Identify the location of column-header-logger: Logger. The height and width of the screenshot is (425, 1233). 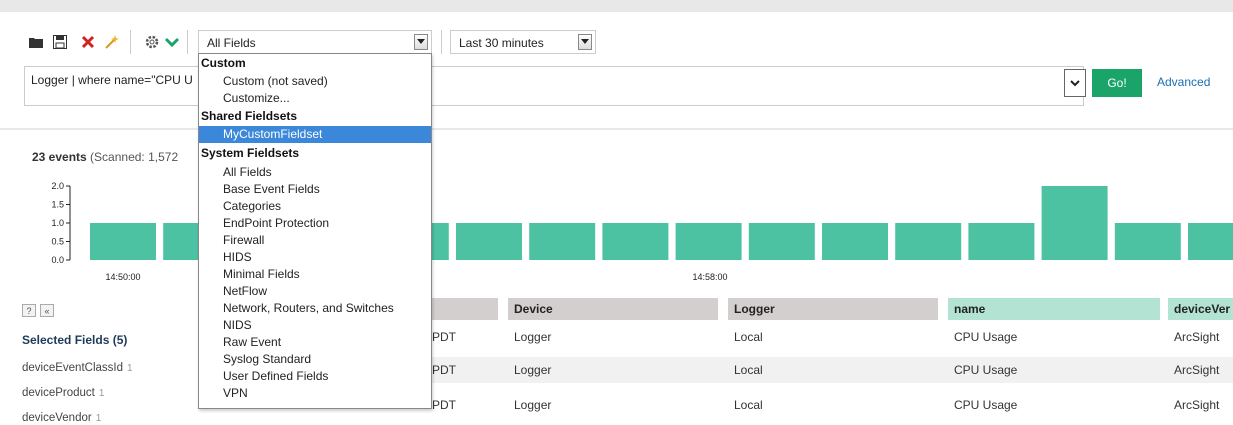
(833, 309).